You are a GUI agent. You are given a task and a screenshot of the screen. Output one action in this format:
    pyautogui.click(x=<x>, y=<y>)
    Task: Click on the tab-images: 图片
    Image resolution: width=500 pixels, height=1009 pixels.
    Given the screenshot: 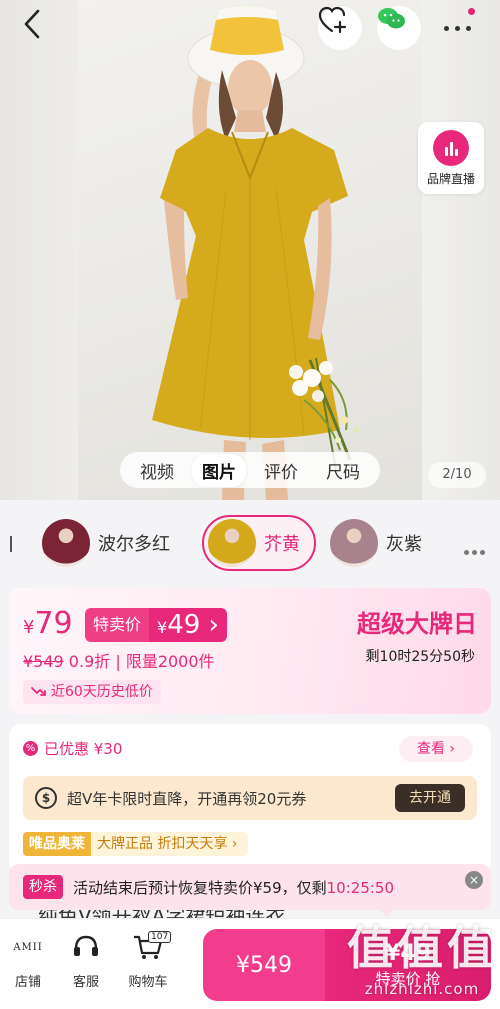 What is the action you would take?
    pyautogui.click(x=219, y=470)
    